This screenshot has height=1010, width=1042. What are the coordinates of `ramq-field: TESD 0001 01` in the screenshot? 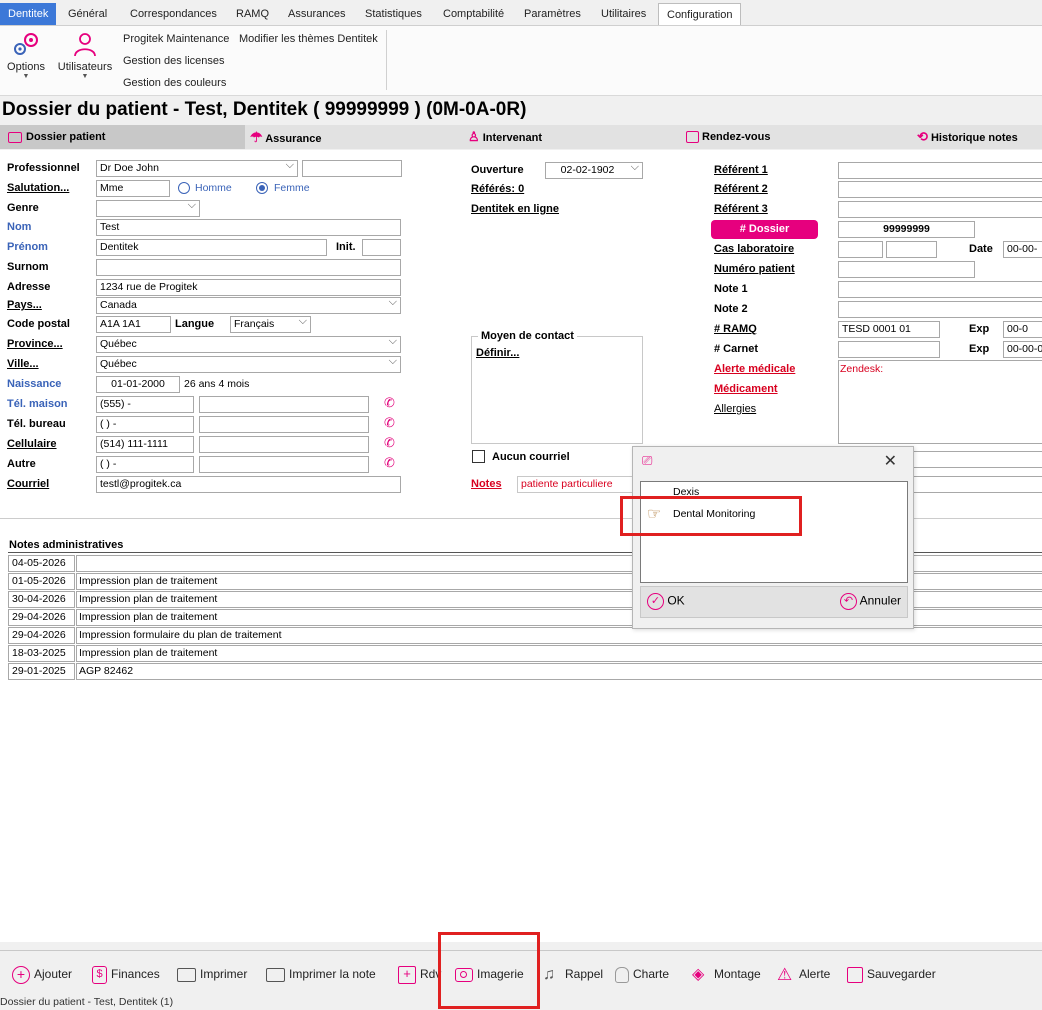 It's located at (889, 329).